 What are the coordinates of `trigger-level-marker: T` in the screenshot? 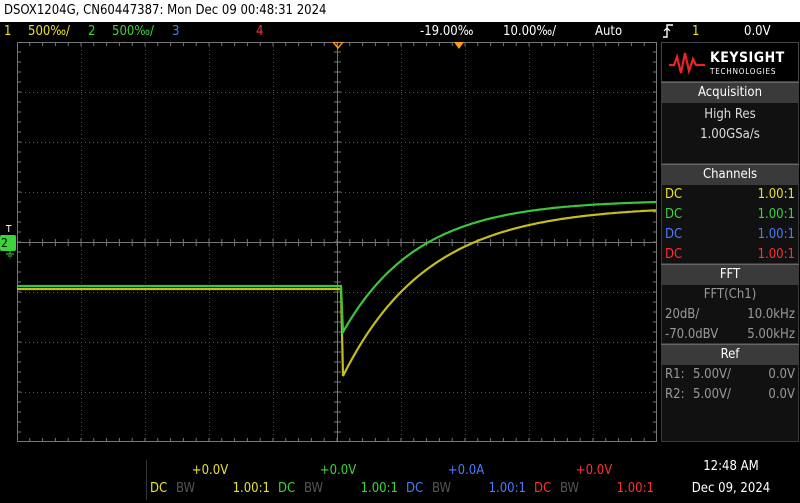 It's located at (9, 229).